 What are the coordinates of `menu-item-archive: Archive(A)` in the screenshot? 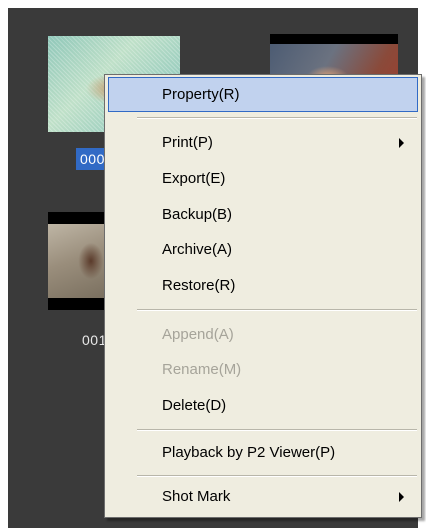 It's located at (263, 249).